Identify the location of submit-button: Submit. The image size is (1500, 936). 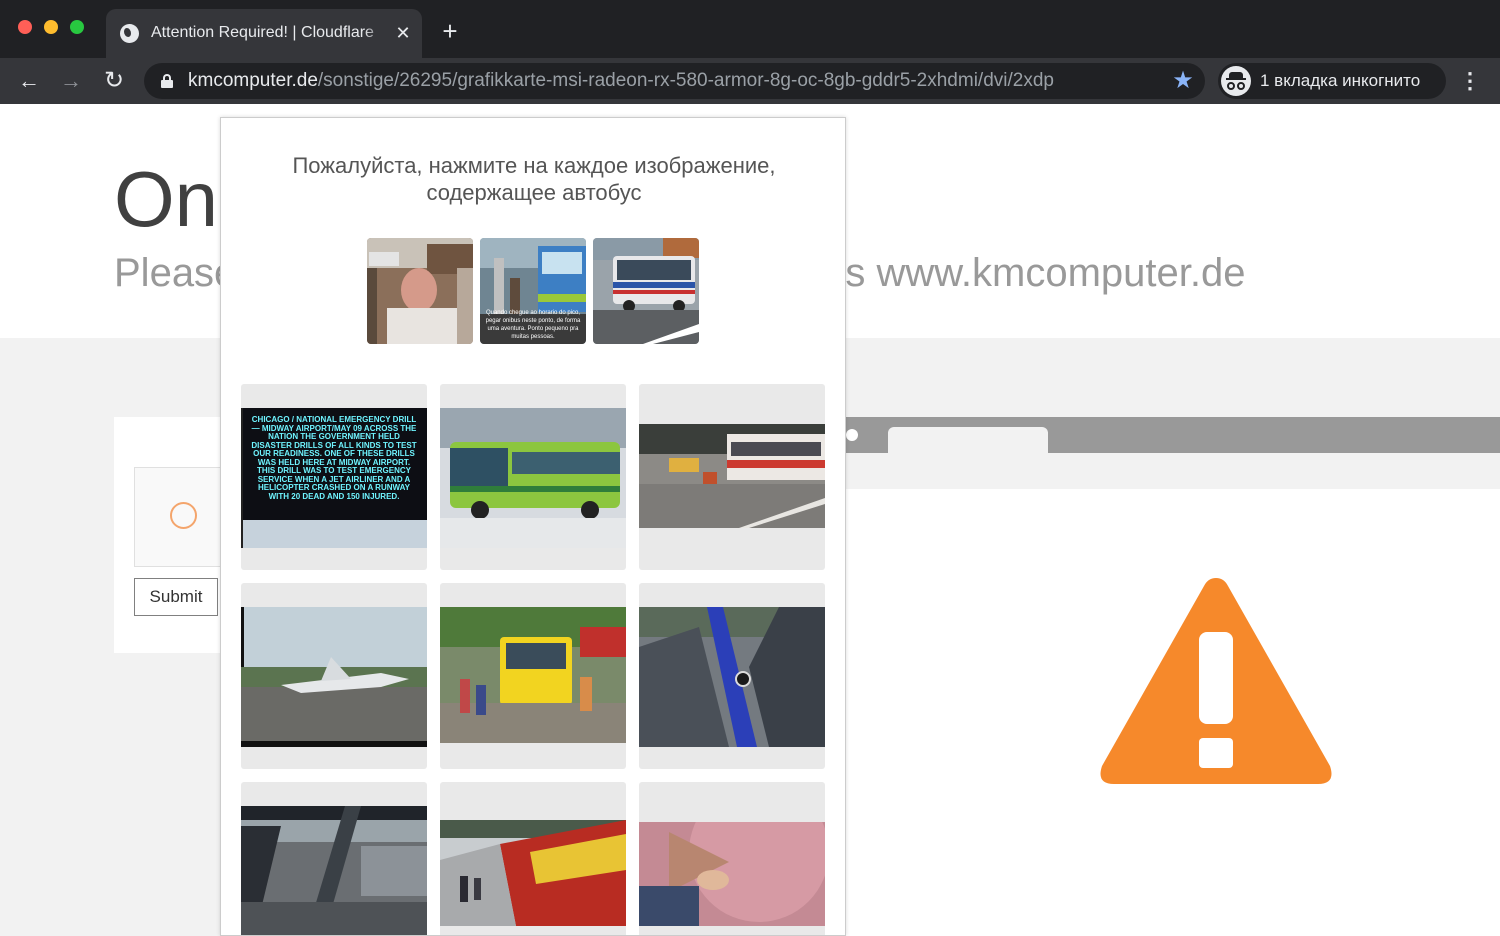
(176, 597).